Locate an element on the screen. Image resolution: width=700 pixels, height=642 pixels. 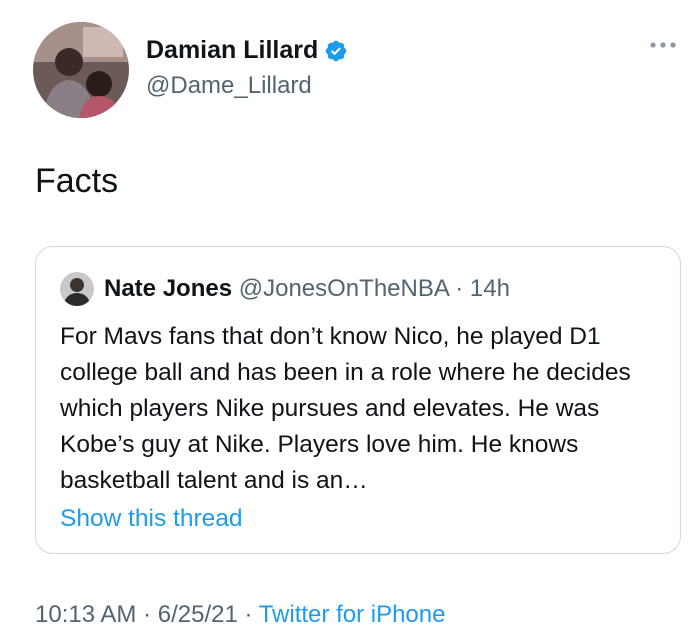
tweet-source-link: Twitter for iPhone is located at coordinates (352, 614).